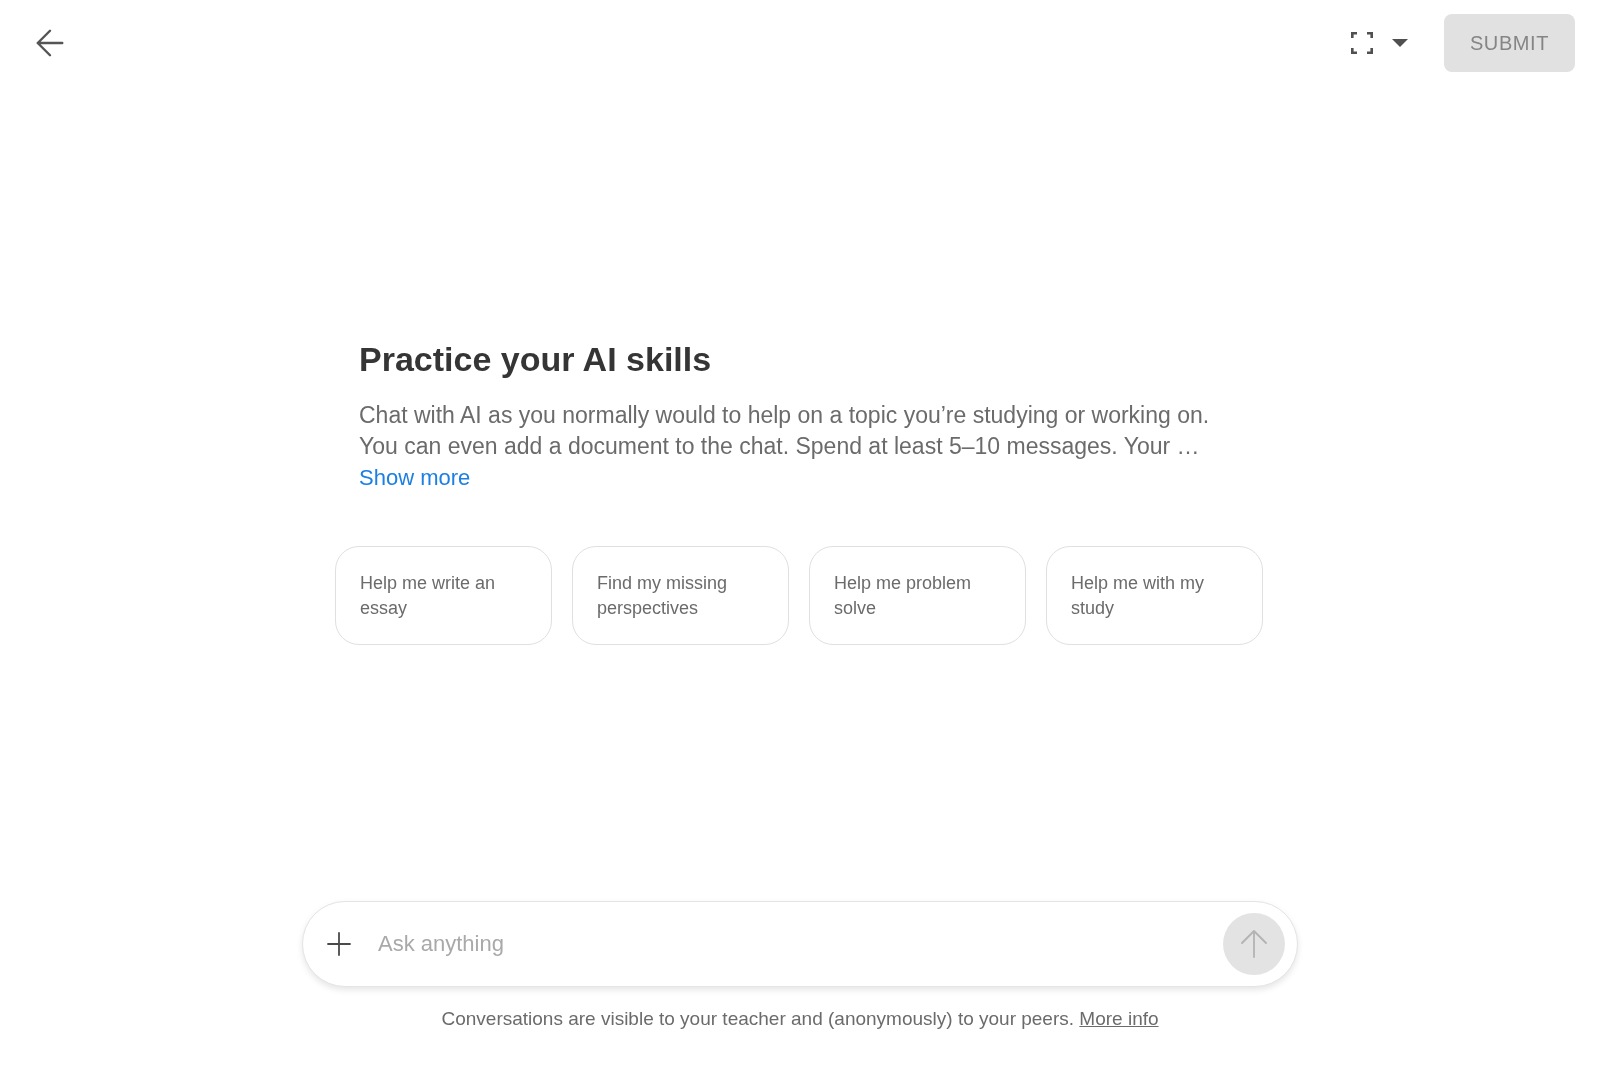 Image resolution: width=1600 pixels, height=1069 pixels. What do you see at coordinates (339, 944) in the screenshot?
I see `plus-icon` at bounding box center [339, 944].